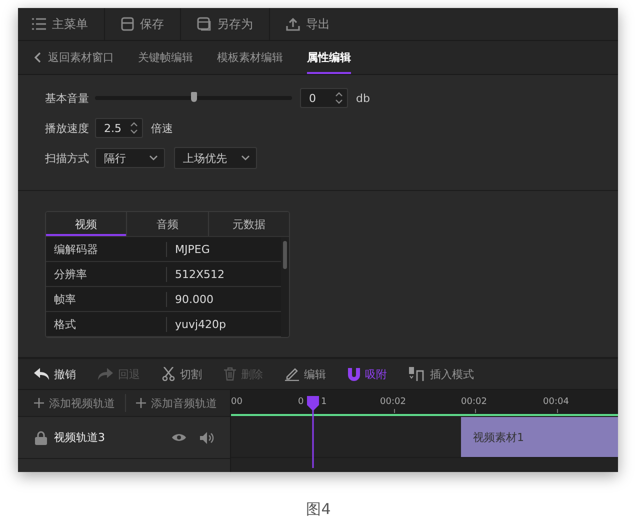 This screenshot has height=520, width=637. I want to click on undo-icon, so click(41, 374).